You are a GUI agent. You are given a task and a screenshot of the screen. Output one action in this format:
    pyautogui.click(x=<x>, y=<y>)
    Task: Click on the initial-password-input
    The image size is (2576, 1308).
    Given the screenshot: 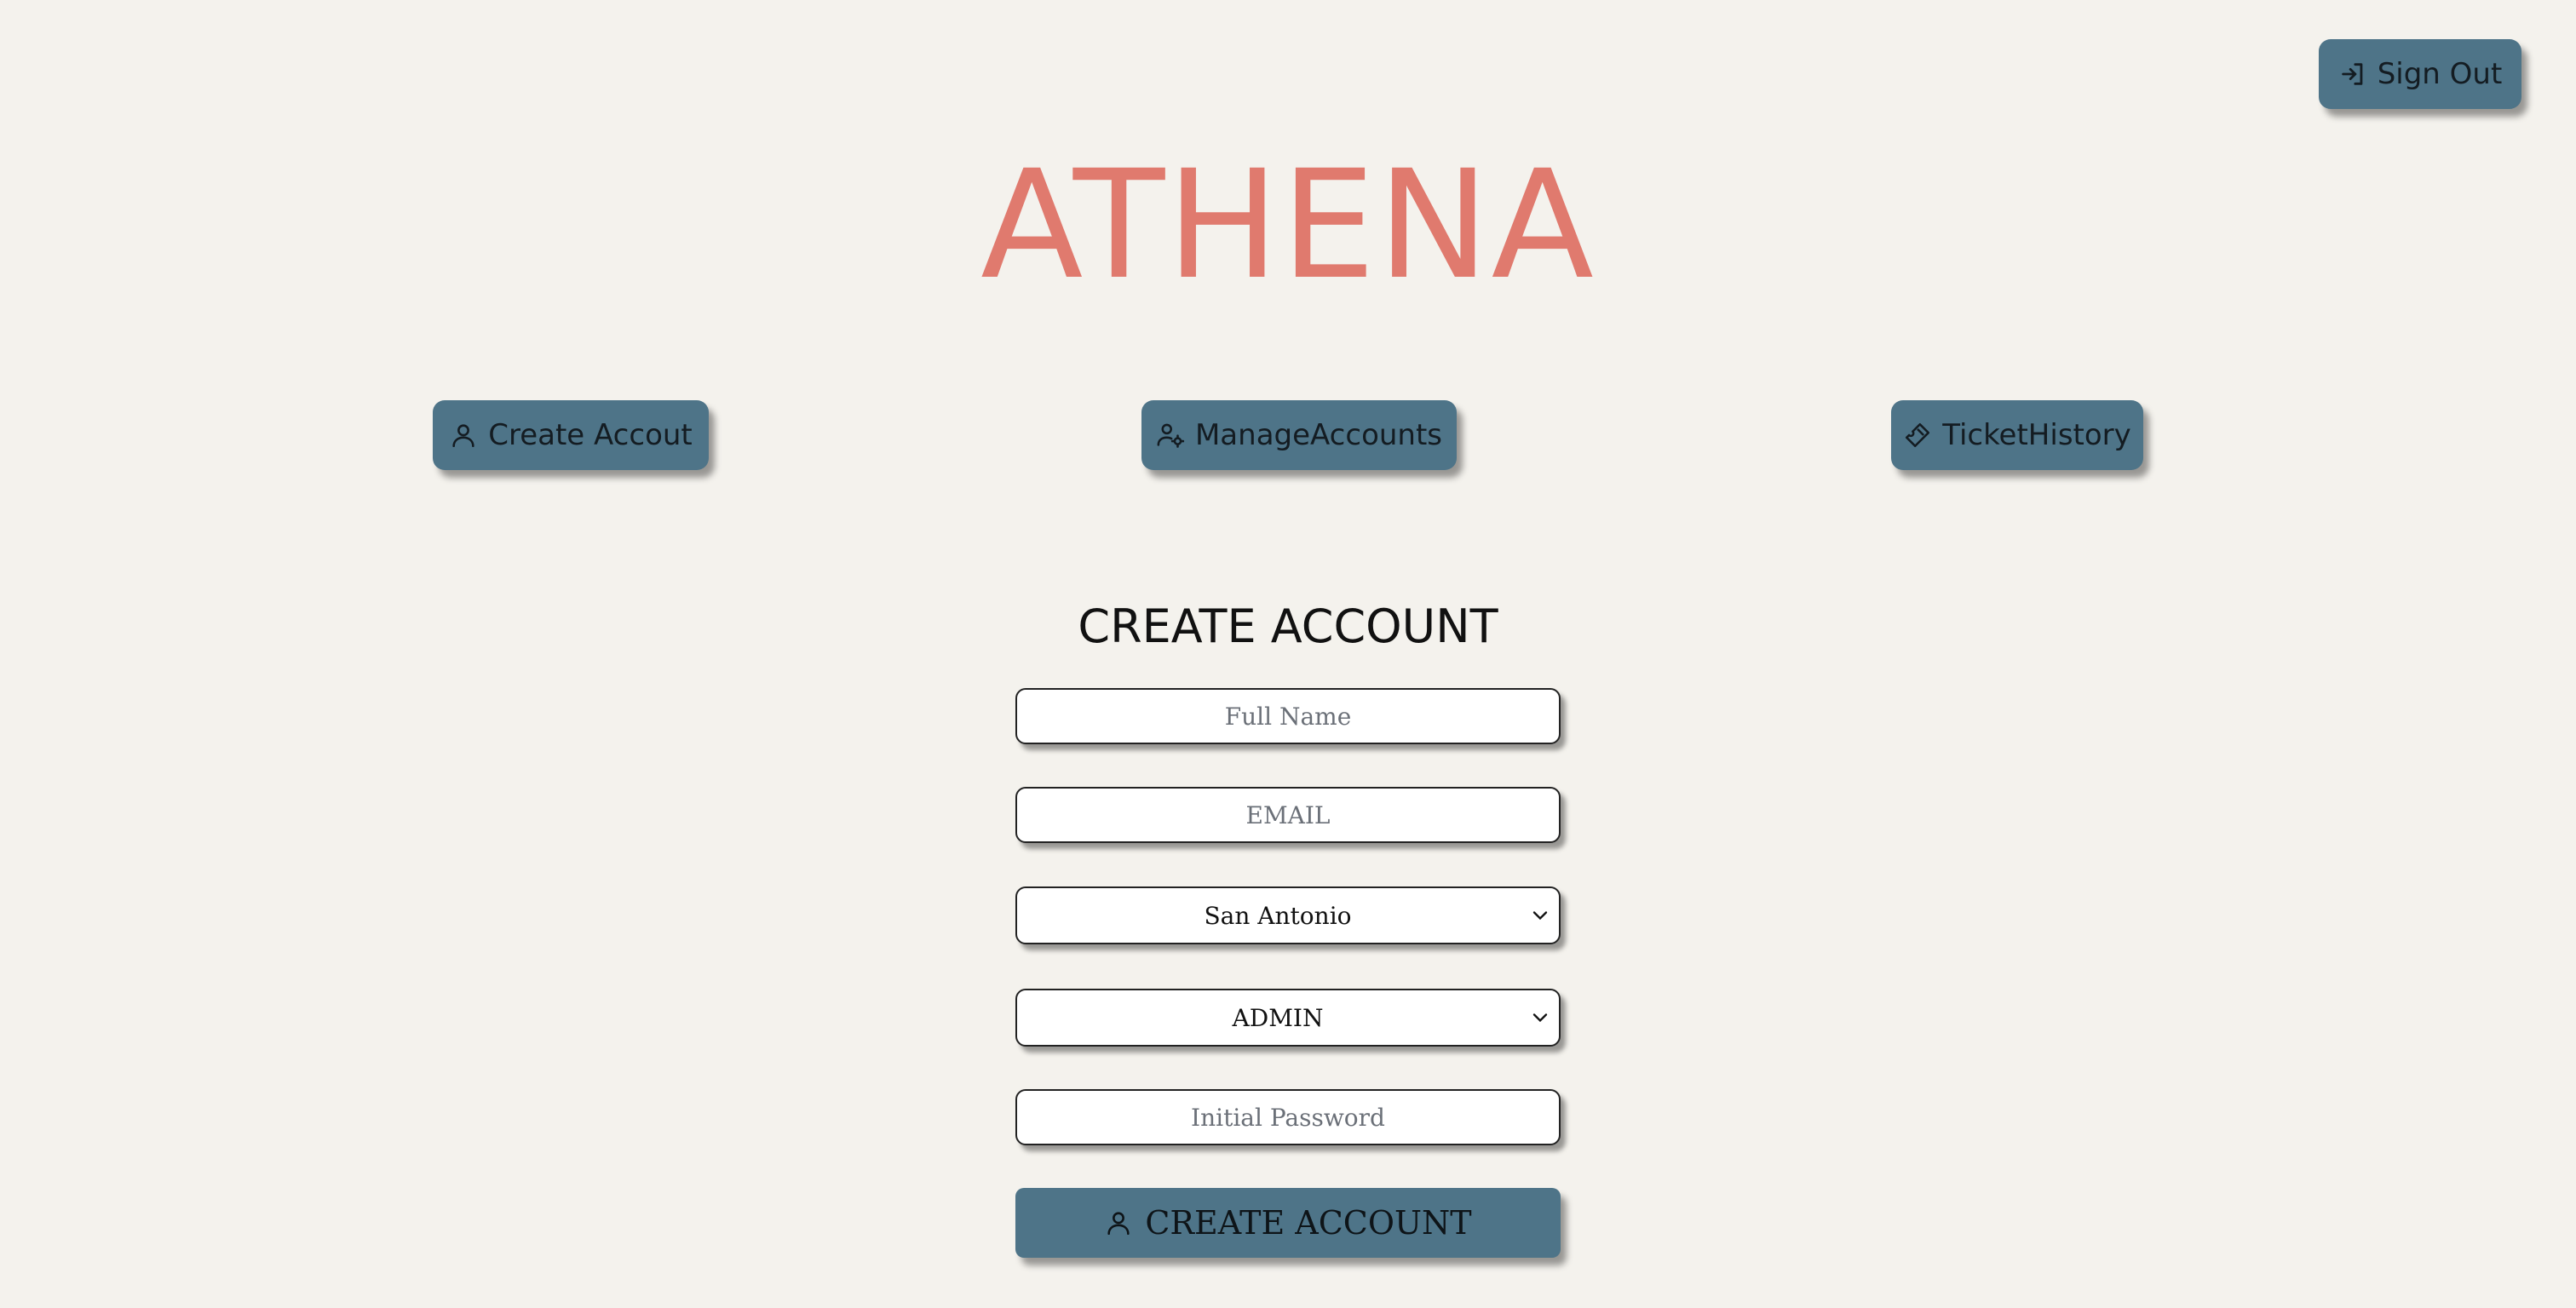 What is the action you would take?
    pyautogui.click(x=1288, y=1117)
    